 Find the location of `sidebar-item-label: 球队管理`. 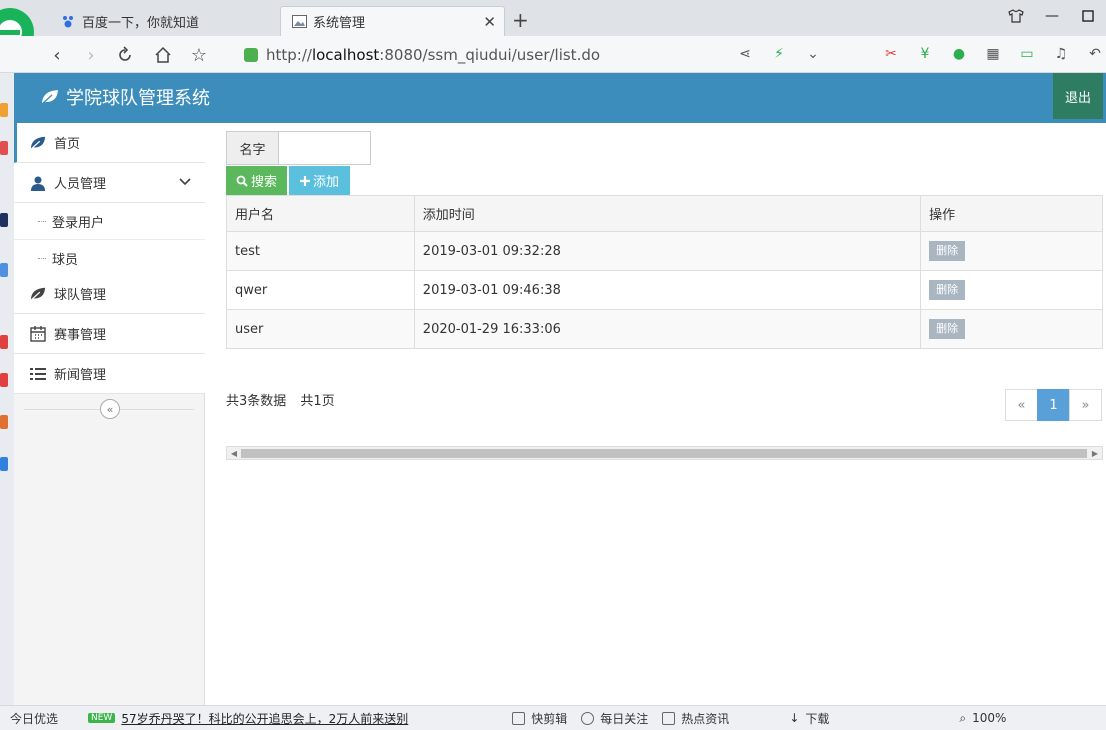

sidebar-item-label: 球队管理 is located at coordinates (80, 295).